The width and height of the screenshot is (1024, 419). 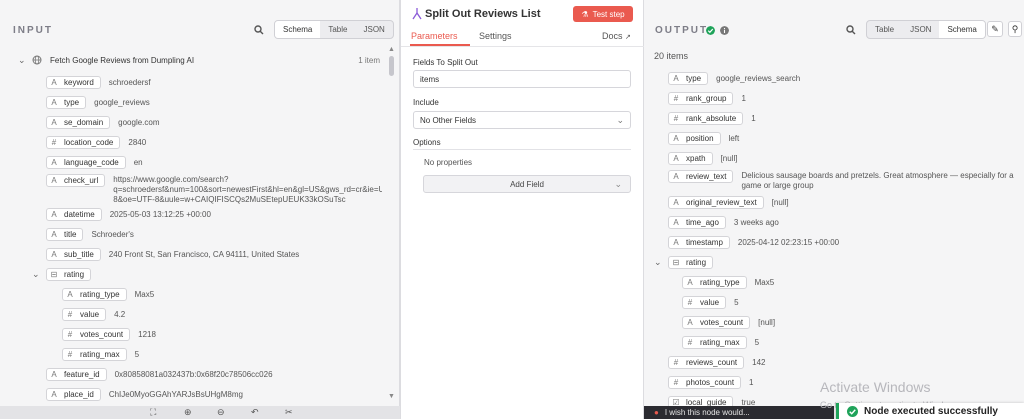 What do you see at coordinates (1015, 29) in the screenshot?
I see `pin-output-button: ⚲` at bounding box center [1015, 29].